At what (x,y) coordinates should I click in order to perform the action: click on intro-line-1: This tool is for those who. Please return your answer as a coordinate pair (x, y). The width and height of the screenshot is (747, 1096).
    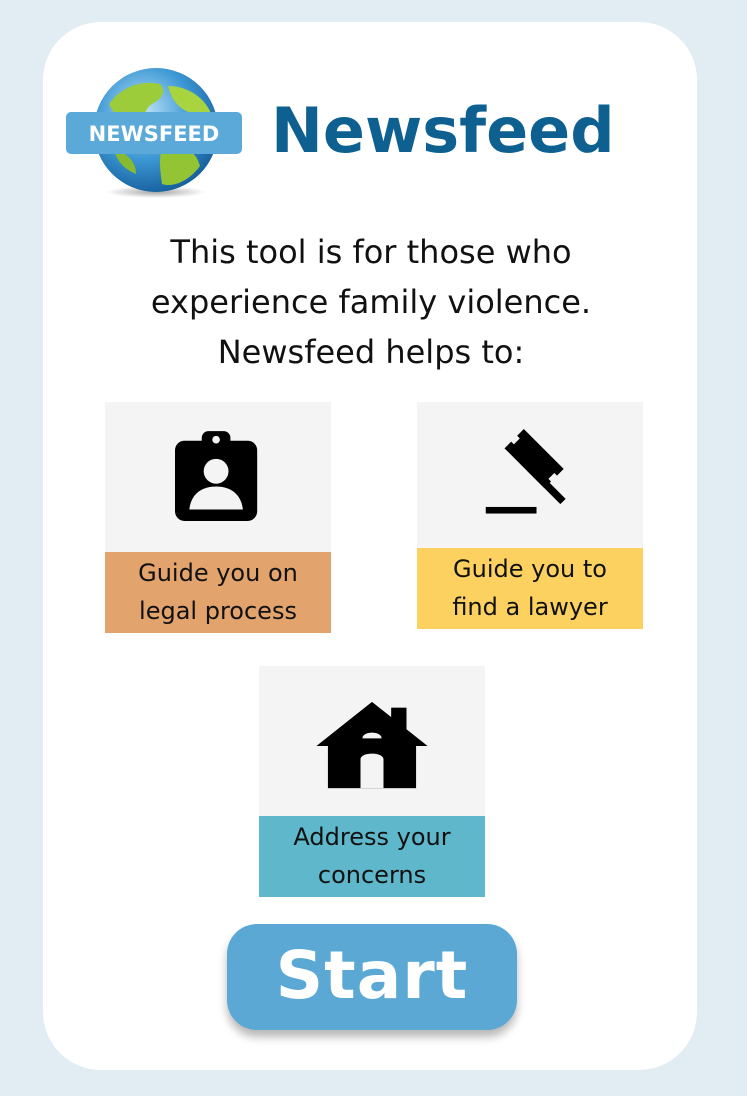
    Looking at the image, I should click on (371, 252).